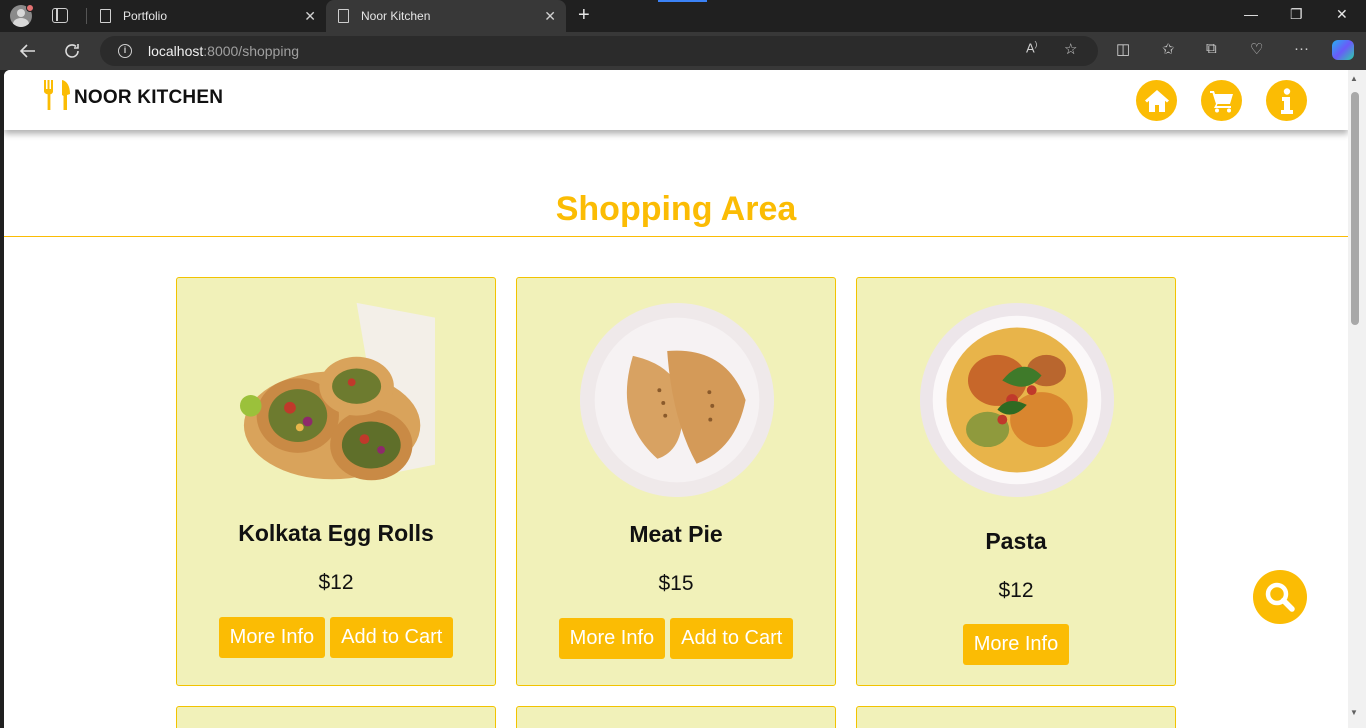 Image resolution: width=1366 pixels, height=728 pixels. I want to click on minimize-icon: —, so click(1251, 14).